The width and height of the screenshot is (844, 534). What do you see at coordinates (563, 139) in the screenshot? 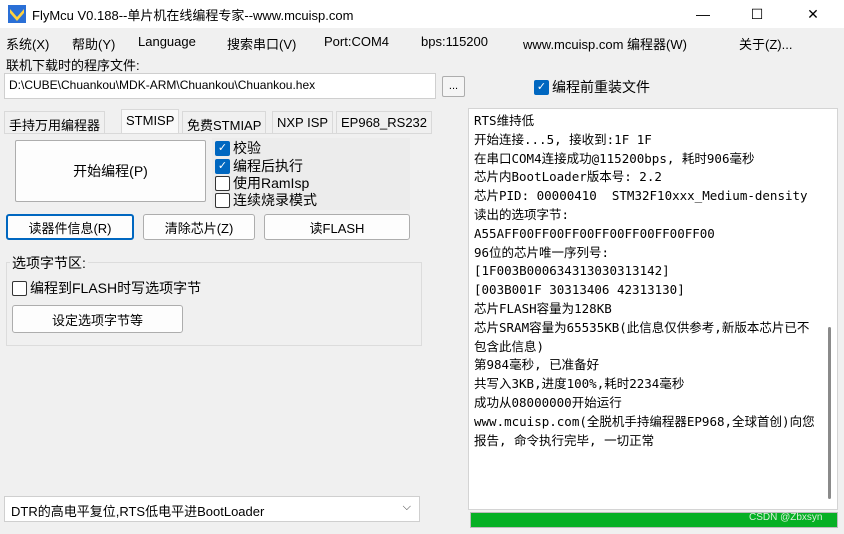
I see `log-line: 开始连接...5, 接收到:1F 1F` at bounding box center [563, 139].